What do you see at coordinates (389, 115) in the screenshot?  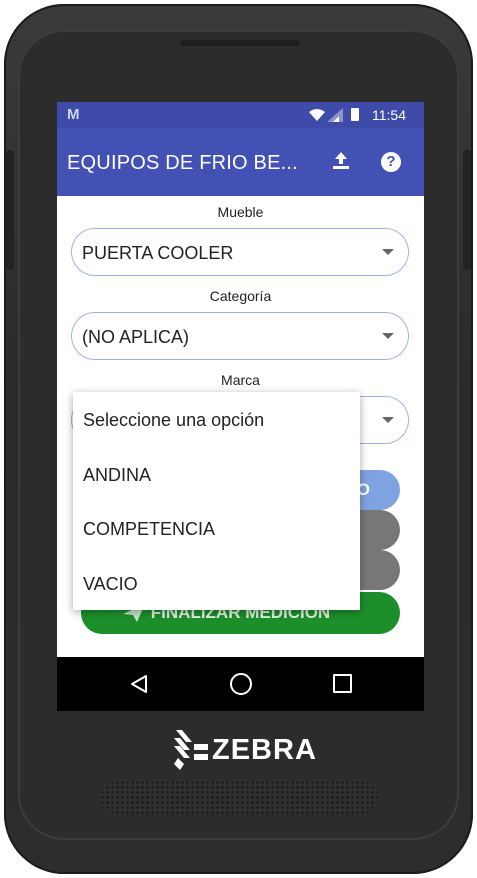 I see `status-time: 11:54` at bounding box center [389, 115].